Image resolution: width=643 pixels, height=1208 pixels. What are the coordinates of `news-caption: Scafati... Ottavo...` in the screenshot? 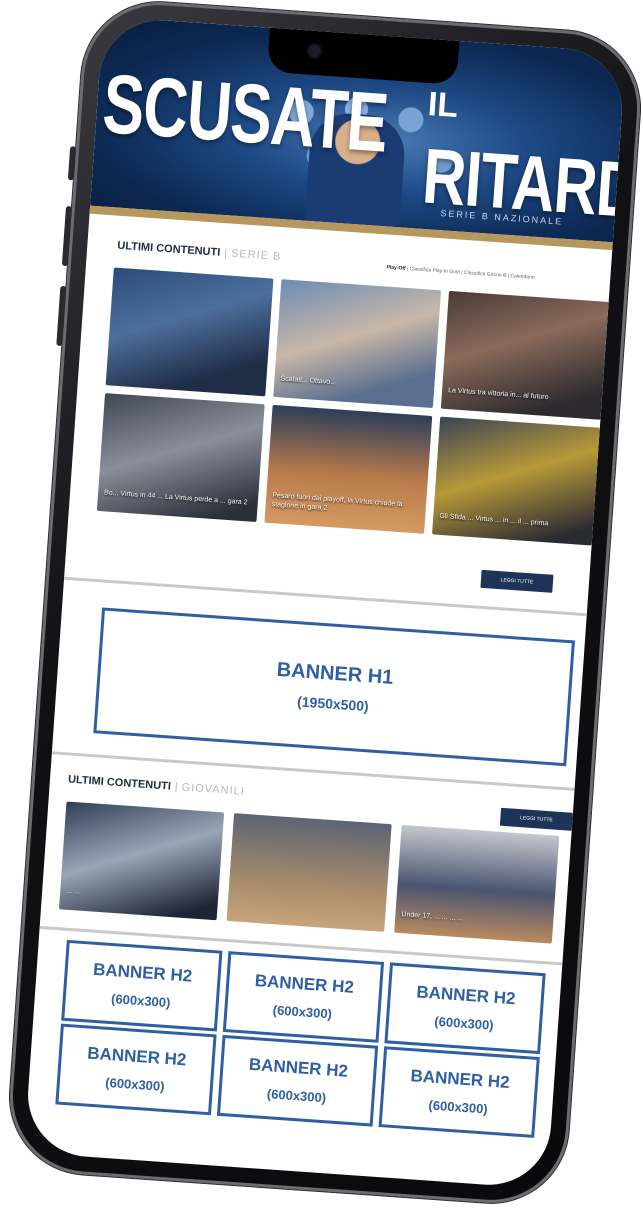 It's located at (308, 381).